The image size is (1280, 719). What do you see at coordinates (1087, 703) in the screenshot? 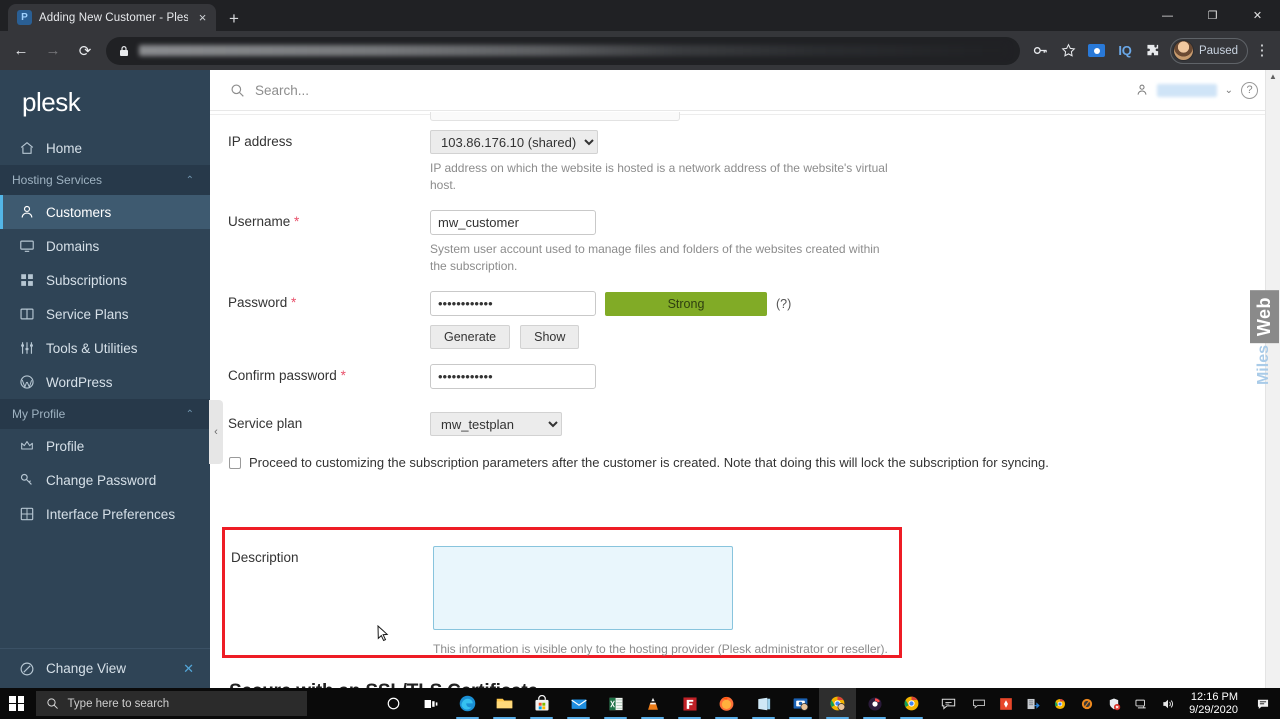
I see `antivirus-icon` at bounding box center [1087, 703].